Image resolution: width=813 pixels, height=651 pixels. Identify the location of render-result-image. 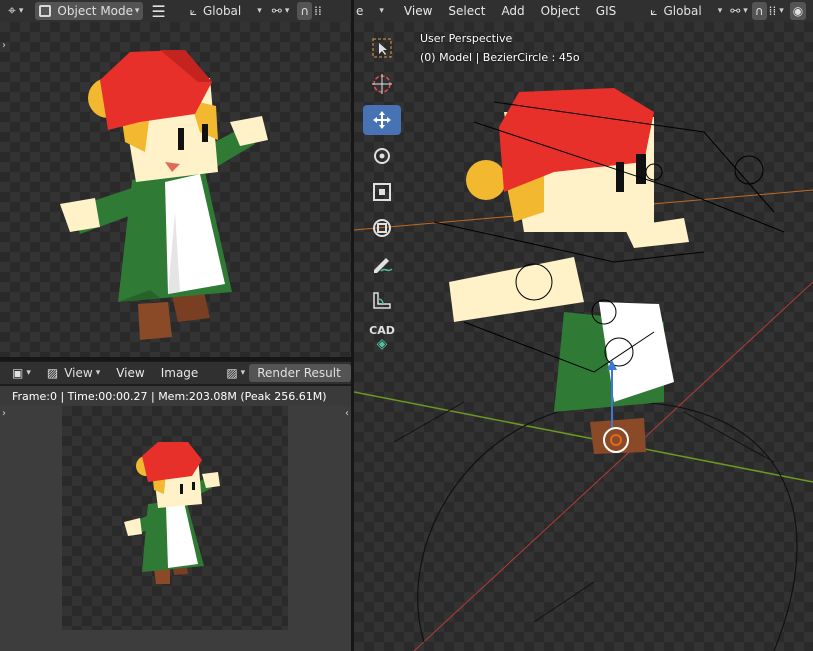
(175, 518).